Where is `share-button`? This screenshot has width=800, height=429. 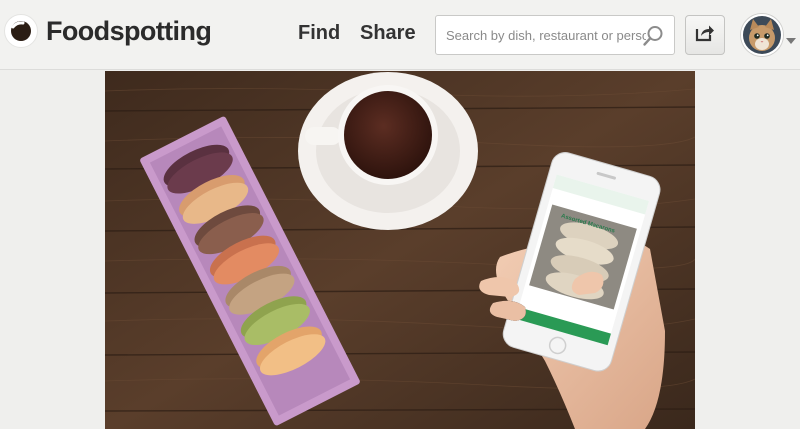 share-button is located at coordinates (705, 35).